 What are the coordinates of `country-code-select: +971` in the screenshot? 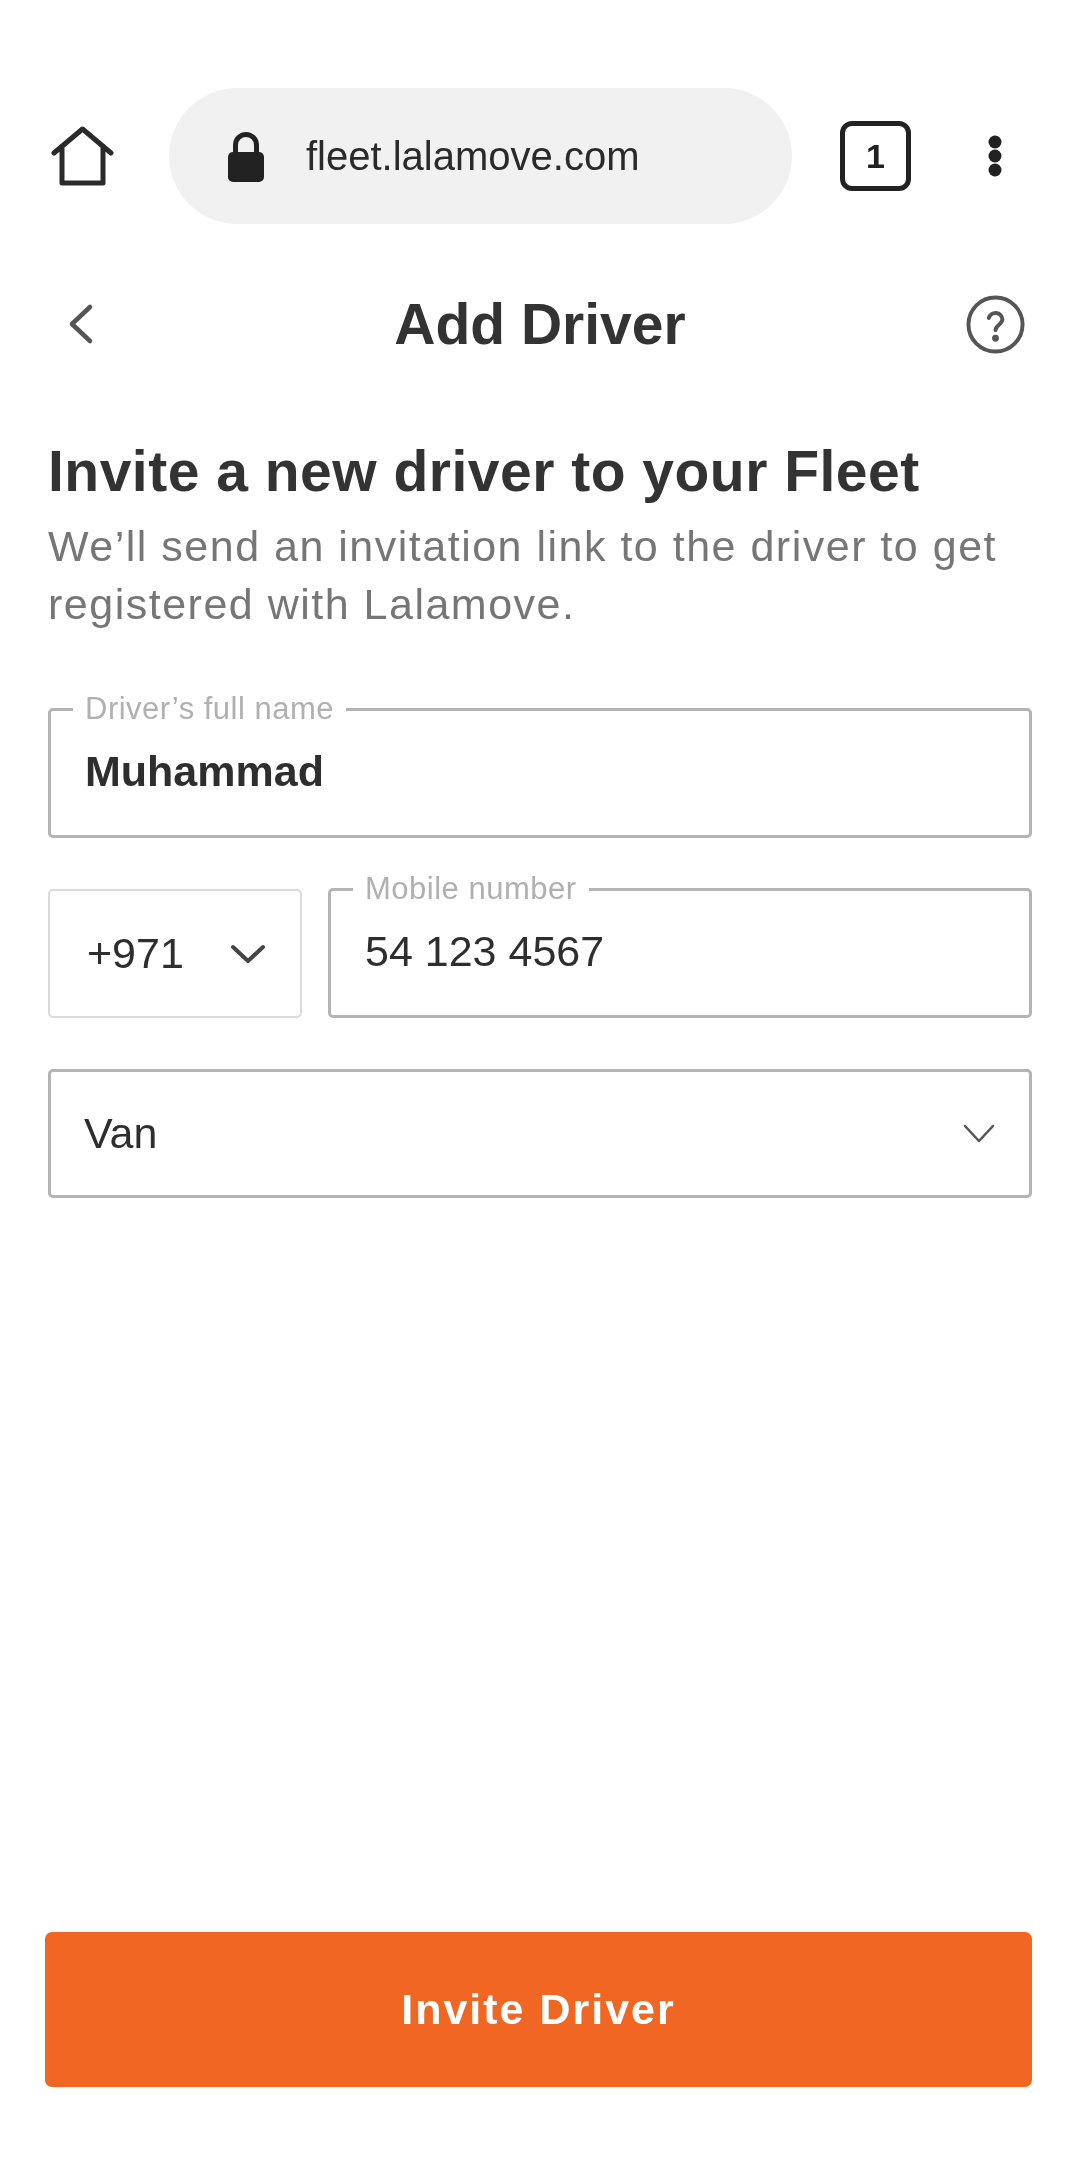 It's located at (175, 953).